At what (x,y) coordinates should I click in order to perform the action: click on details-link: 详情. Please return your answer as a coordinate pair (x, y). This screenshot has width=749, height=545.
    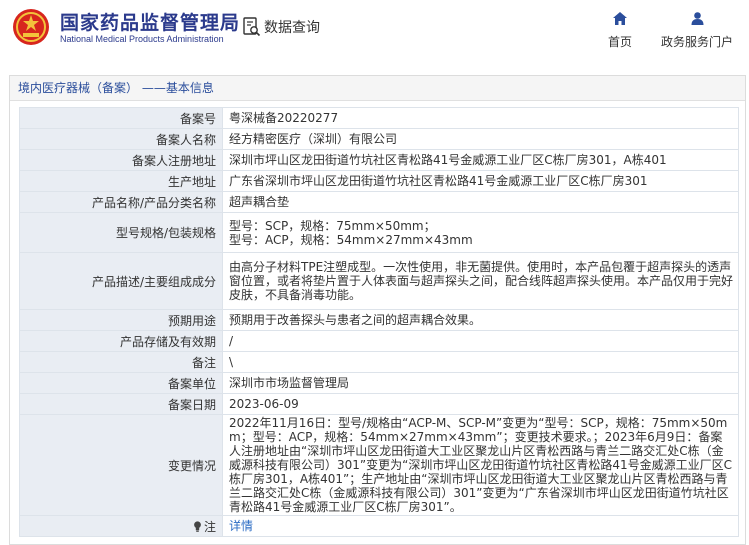
    Looking at the image, I should click on (241, 526).